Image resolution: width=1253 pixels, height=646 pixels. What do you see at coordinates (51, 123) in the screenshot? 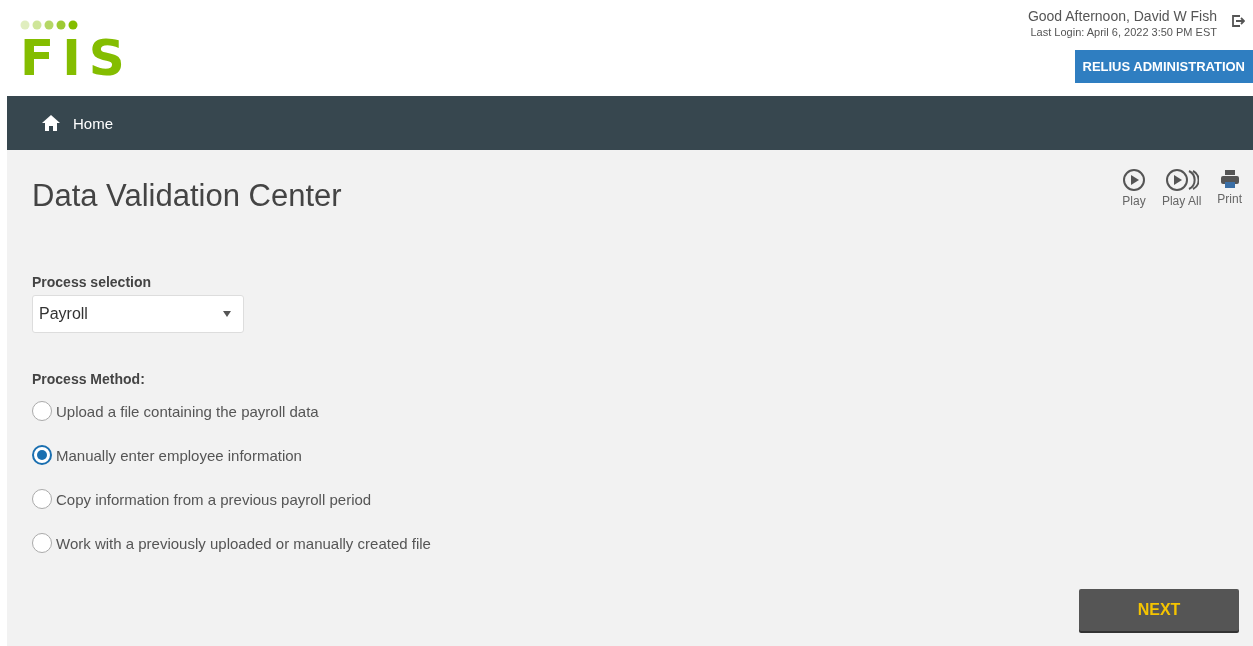
I see `home-icon` at bounding box center [51, 123].